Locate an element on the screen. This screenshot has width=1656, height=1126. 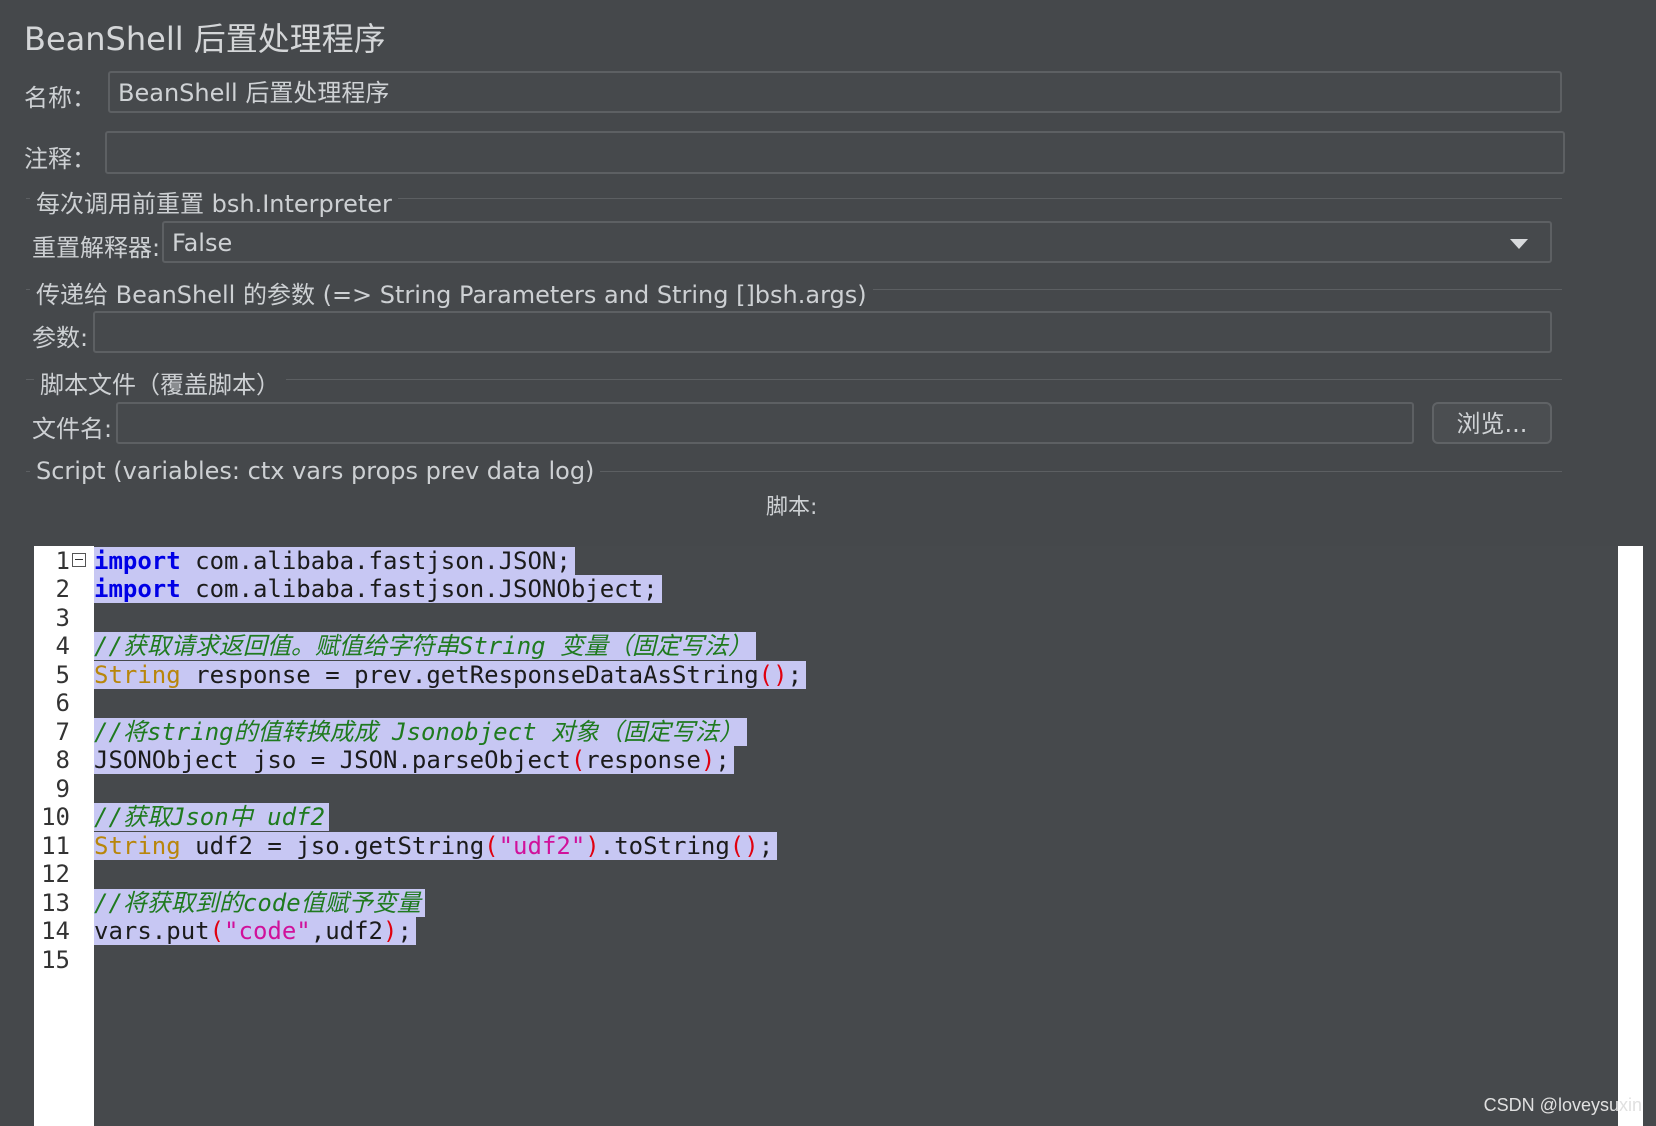
line-number: 6 is located at coordinates (62, 703).